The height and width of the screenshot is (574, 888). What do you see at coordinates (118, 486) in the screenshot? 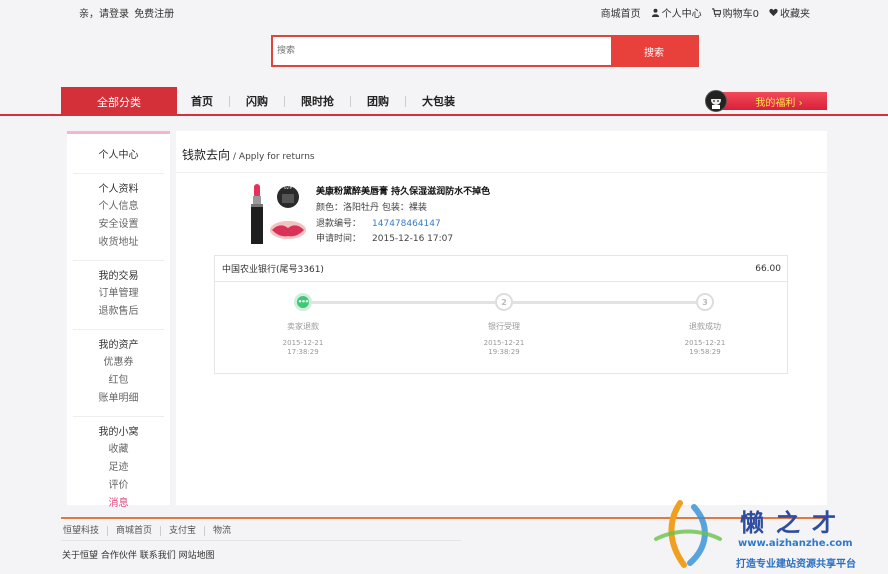
I see `sidebar-item-reviews: 评价` at bounding box center [118, 486].